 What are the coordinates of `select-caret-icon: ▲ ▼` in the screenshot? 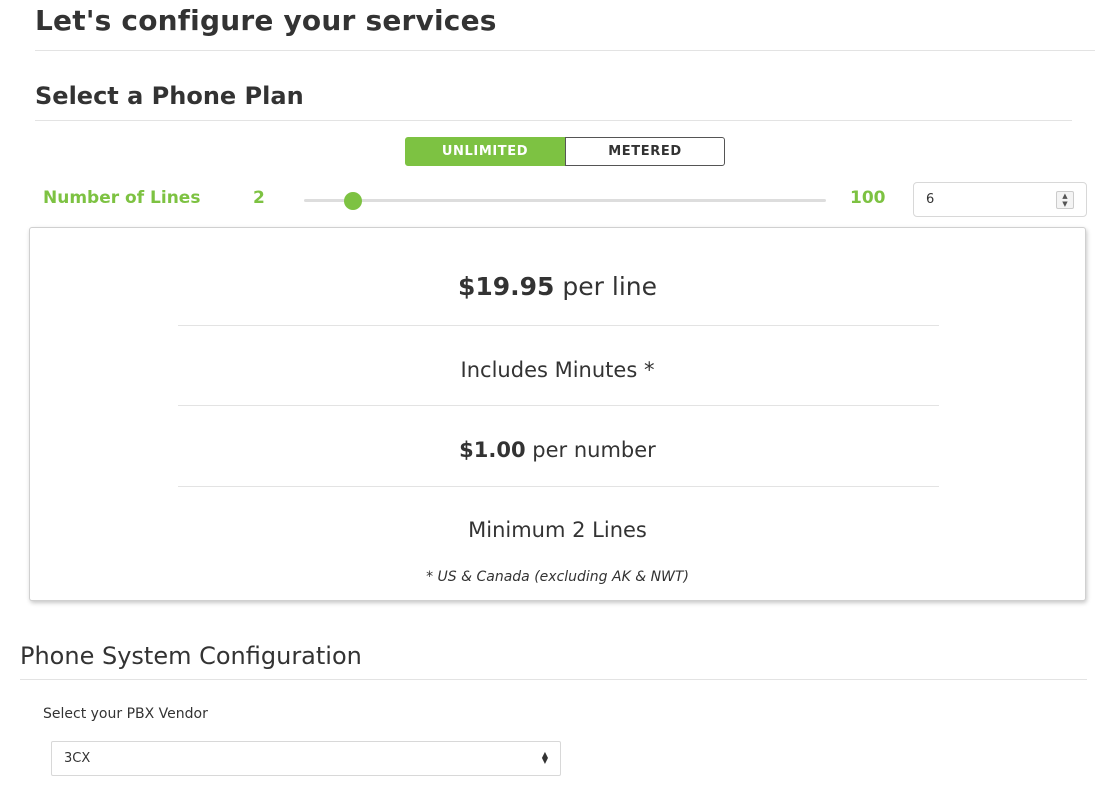 It's located at (544, 757).